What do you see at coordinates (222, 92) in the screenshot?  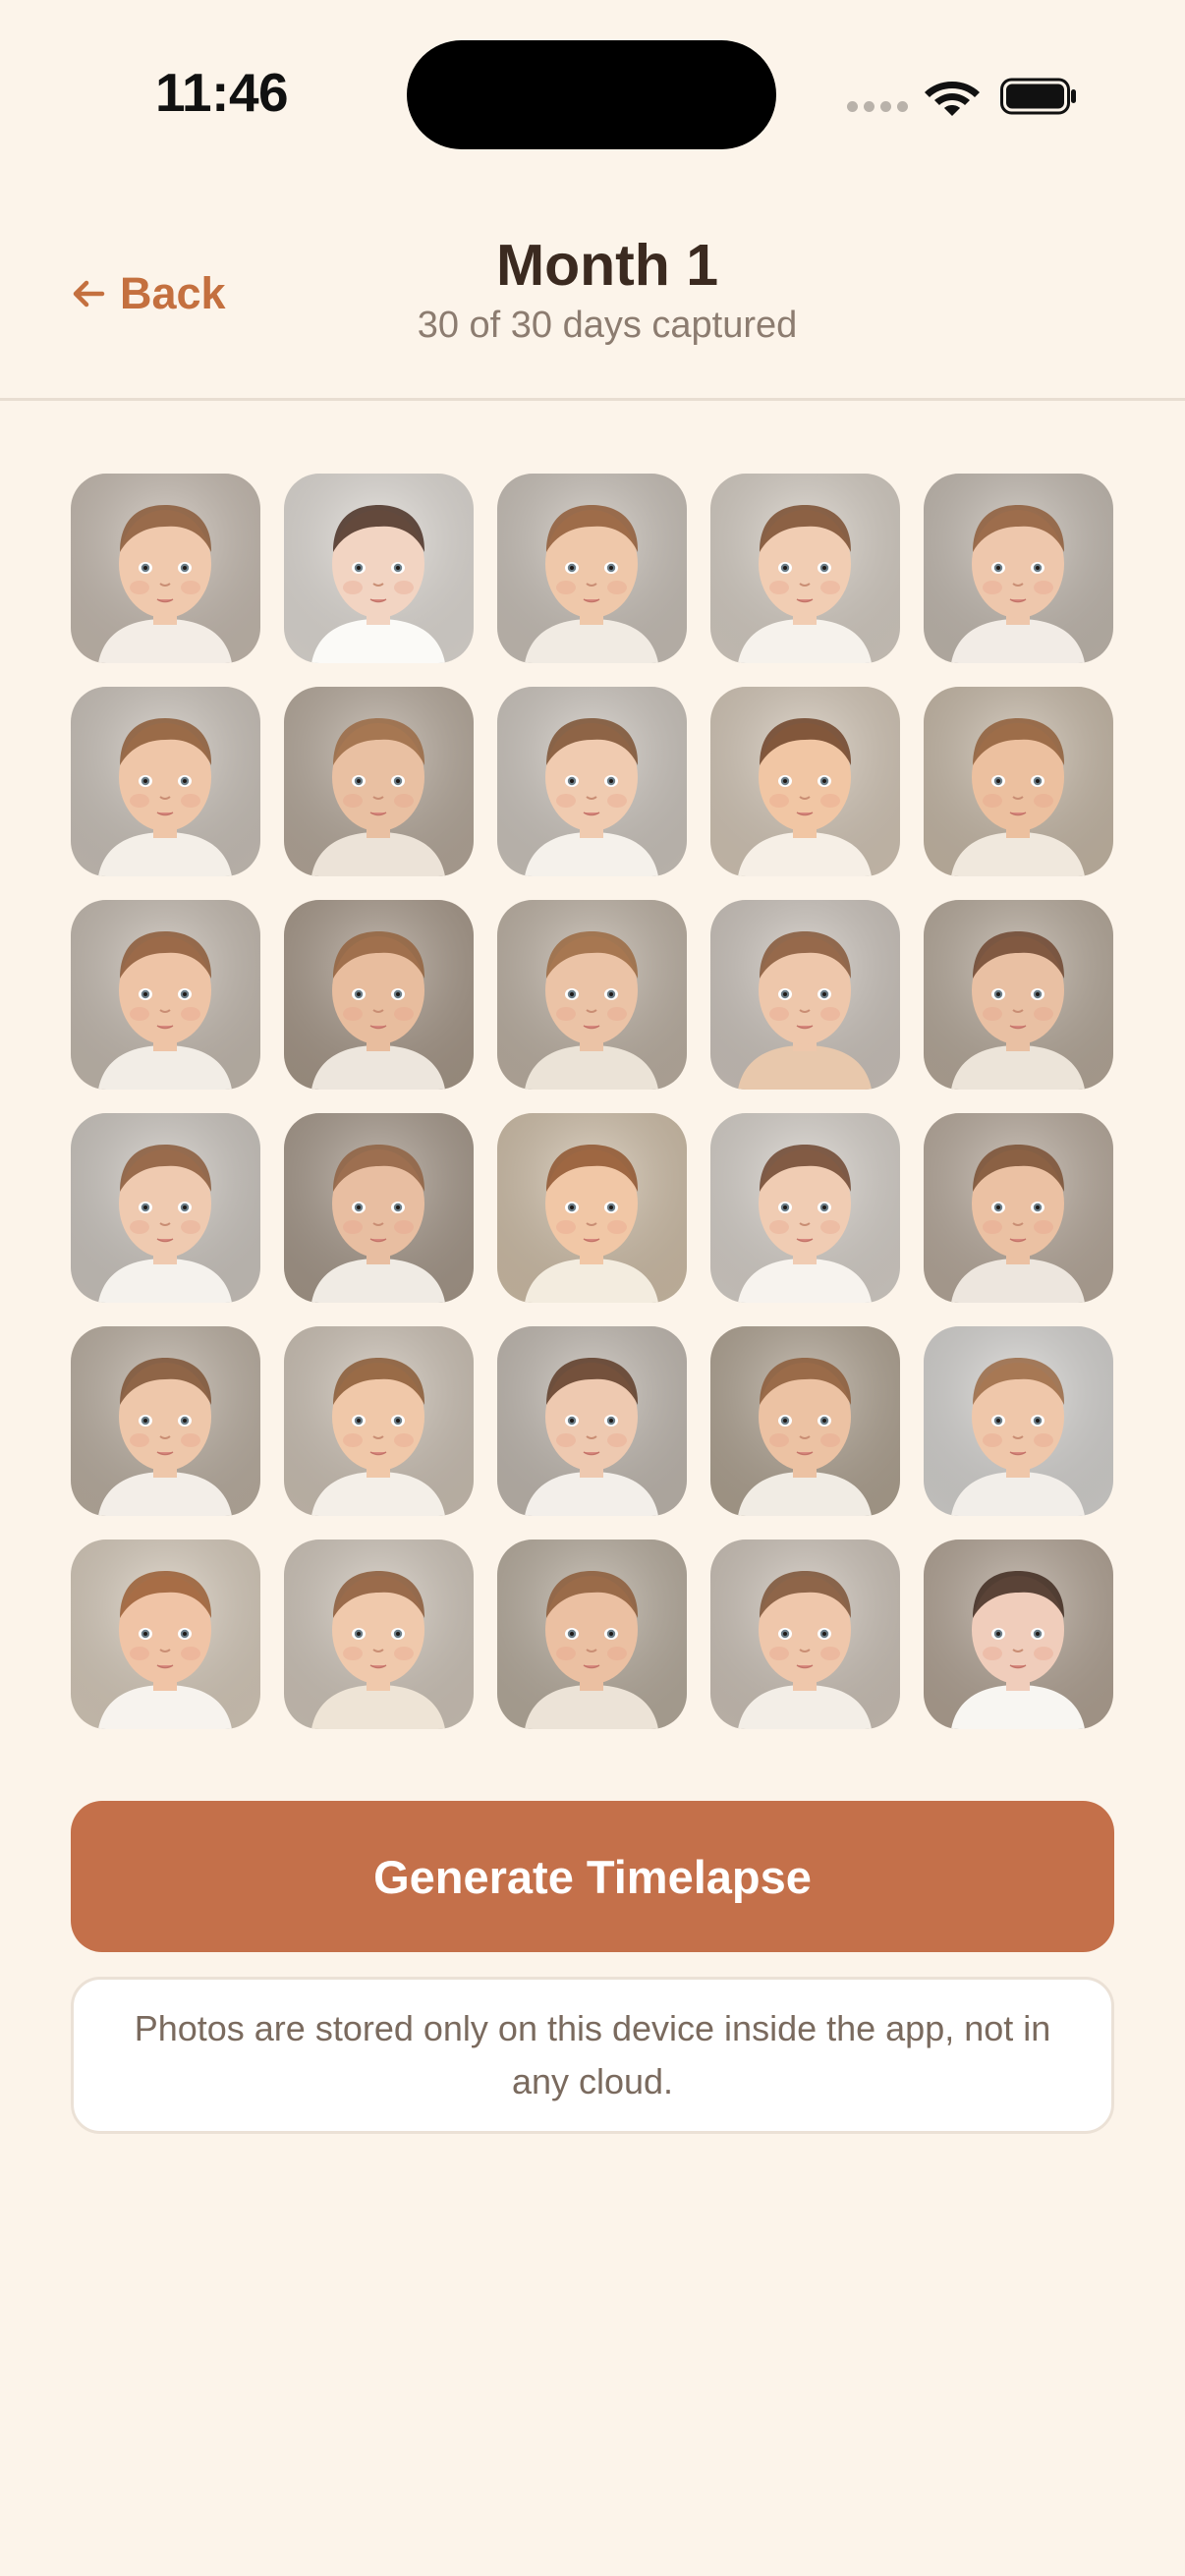 I see `status-time: 11:46` at bounding box center [222, 92].